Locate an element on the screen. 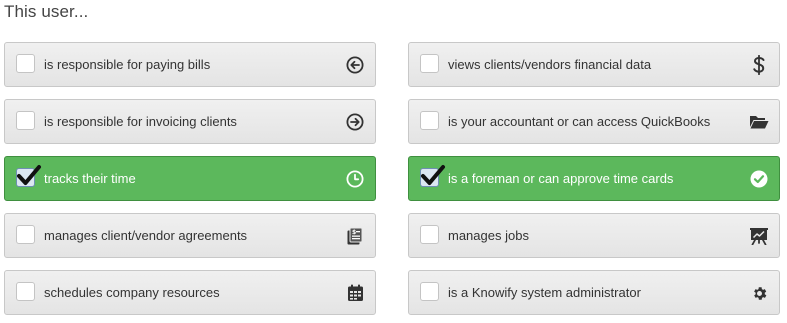 The width and height of the screenshot is (787, 323). role-option-label: is responsible for paying bills is located at coordinates (127, 64).